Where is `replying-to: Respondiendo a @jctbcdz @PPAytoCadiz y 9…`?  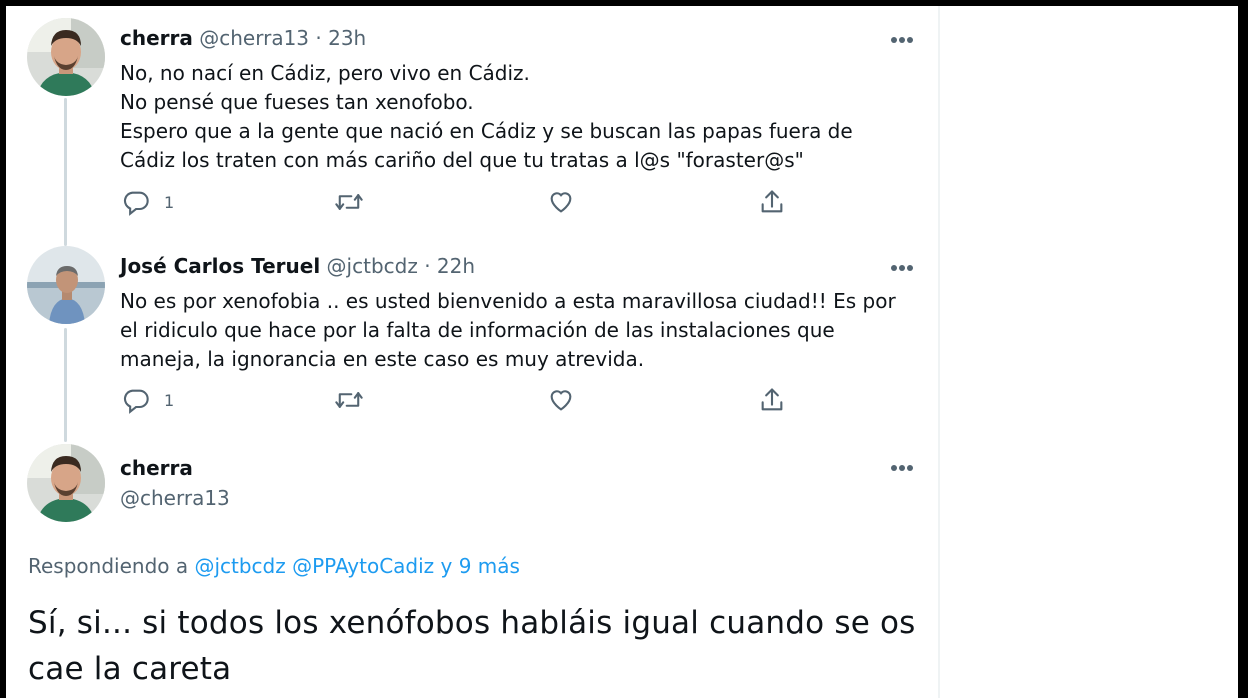 replying-to: Respondiendo a @jctbcdz @PPAytoCadiz y 9… is located at coordinates (274, 566).